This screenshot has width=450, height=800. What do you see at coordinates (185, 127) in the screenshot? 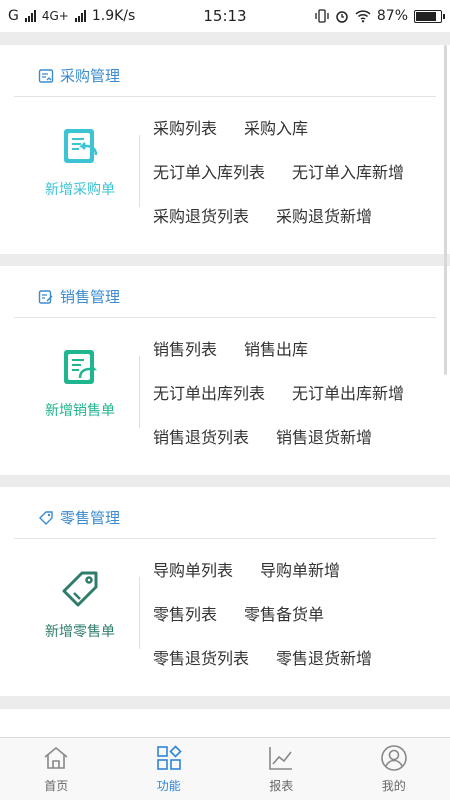
I see `purchase-list-link: 采购列表` at bounding box center [185, 127].